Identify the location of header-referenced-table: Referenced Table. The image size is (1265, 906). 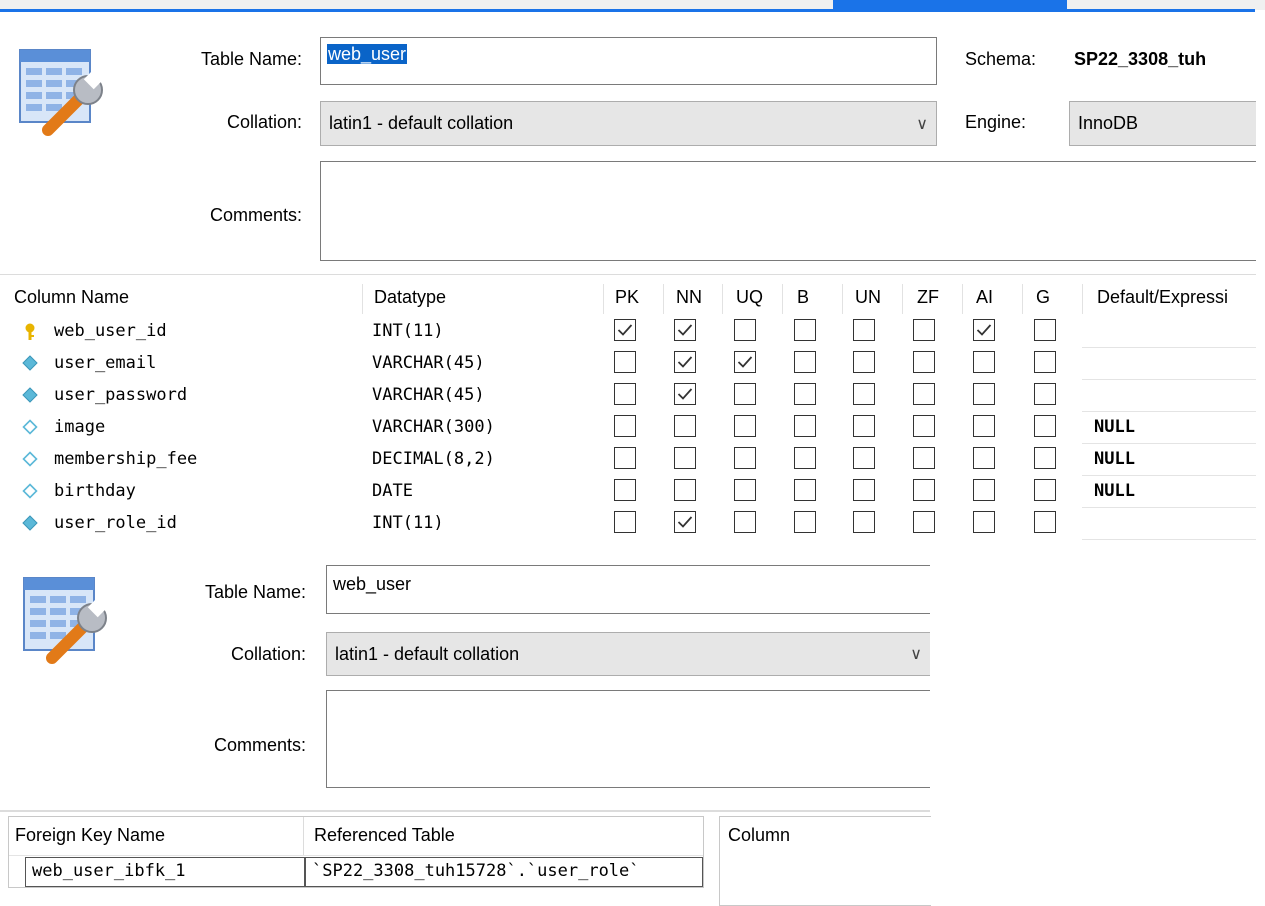
(384, 835).